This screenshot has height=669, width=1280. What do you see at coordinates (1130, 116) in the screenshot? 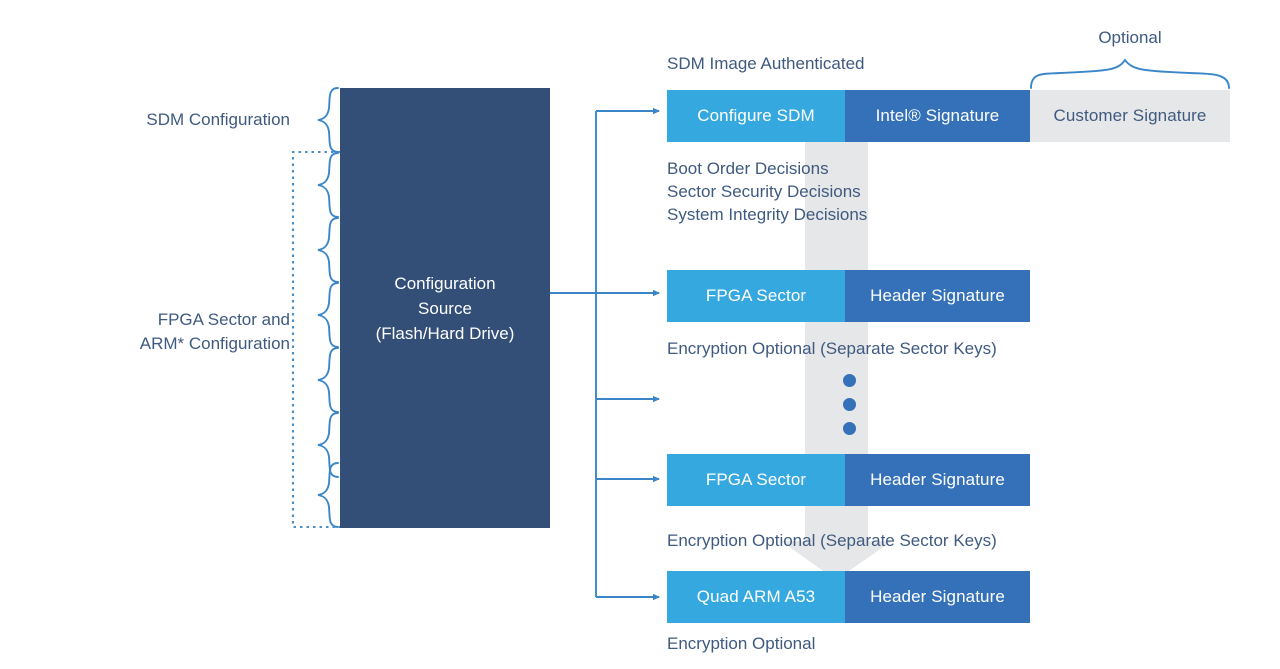
I see `block-segment-customer-signature: Customer Signature` at bounding box center [1130, 116].